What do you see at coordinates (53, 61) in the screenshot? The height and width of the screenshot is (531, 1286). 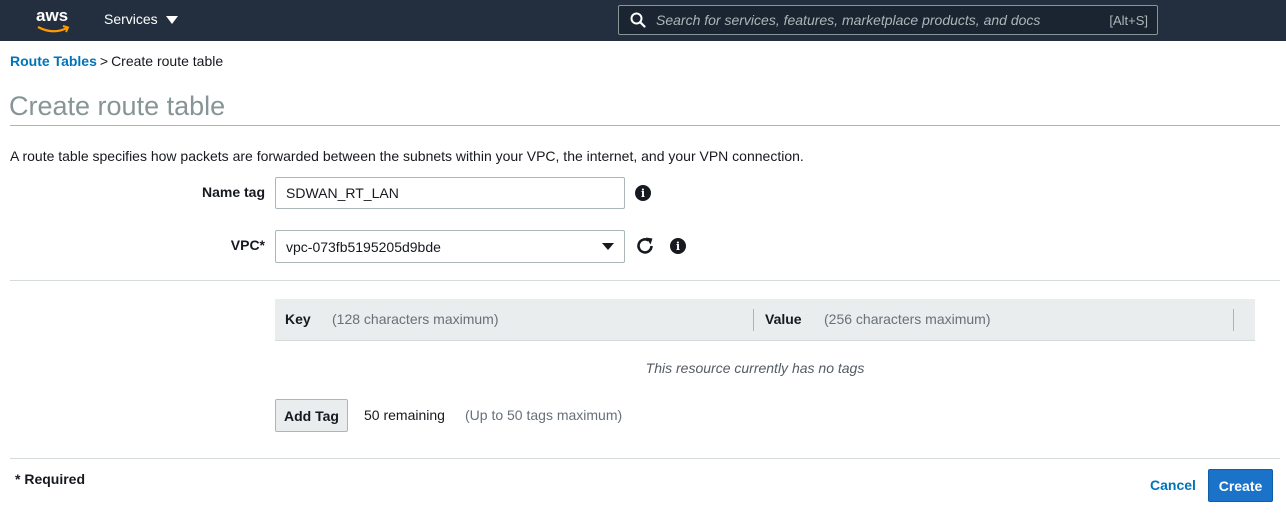 I see `breadcrumb-route-tables-link: Route Tables` at bounding box center [53, 61].